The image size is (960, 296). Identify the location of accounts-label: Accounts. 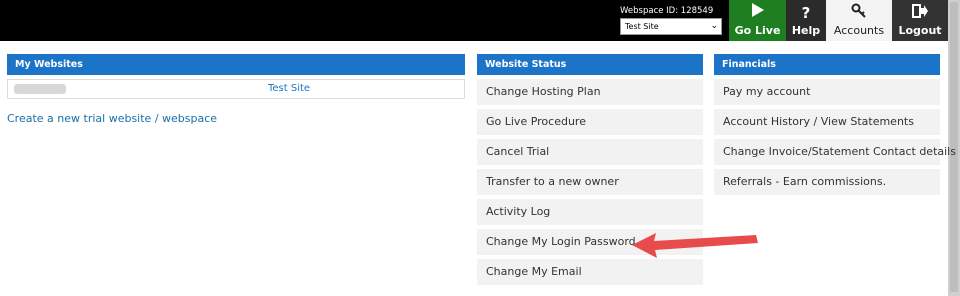
(859, 30).